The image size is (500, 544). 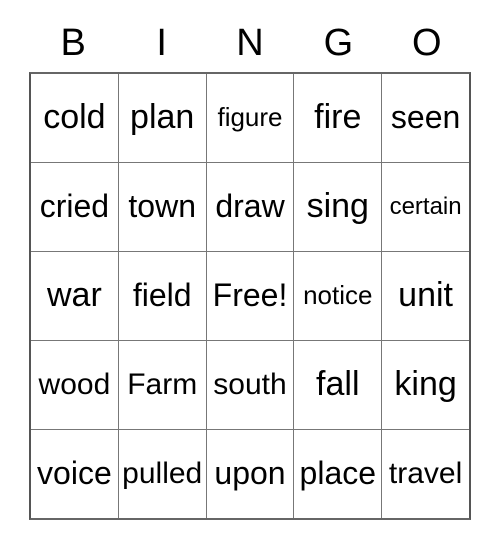 I want to click on bingo-cell: notice, so click(x=337, y=296).